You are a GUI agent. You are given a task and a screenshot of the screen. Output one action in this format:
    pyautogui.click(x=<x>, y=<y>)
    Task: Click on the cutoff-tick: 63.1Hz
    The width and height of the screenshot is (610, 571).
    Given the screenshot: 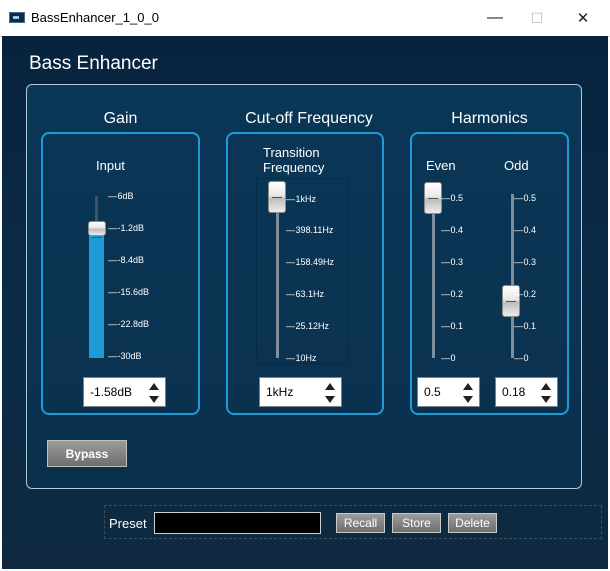 What is the action you would take?
    pyautogui.click(x=305, y=294)
    